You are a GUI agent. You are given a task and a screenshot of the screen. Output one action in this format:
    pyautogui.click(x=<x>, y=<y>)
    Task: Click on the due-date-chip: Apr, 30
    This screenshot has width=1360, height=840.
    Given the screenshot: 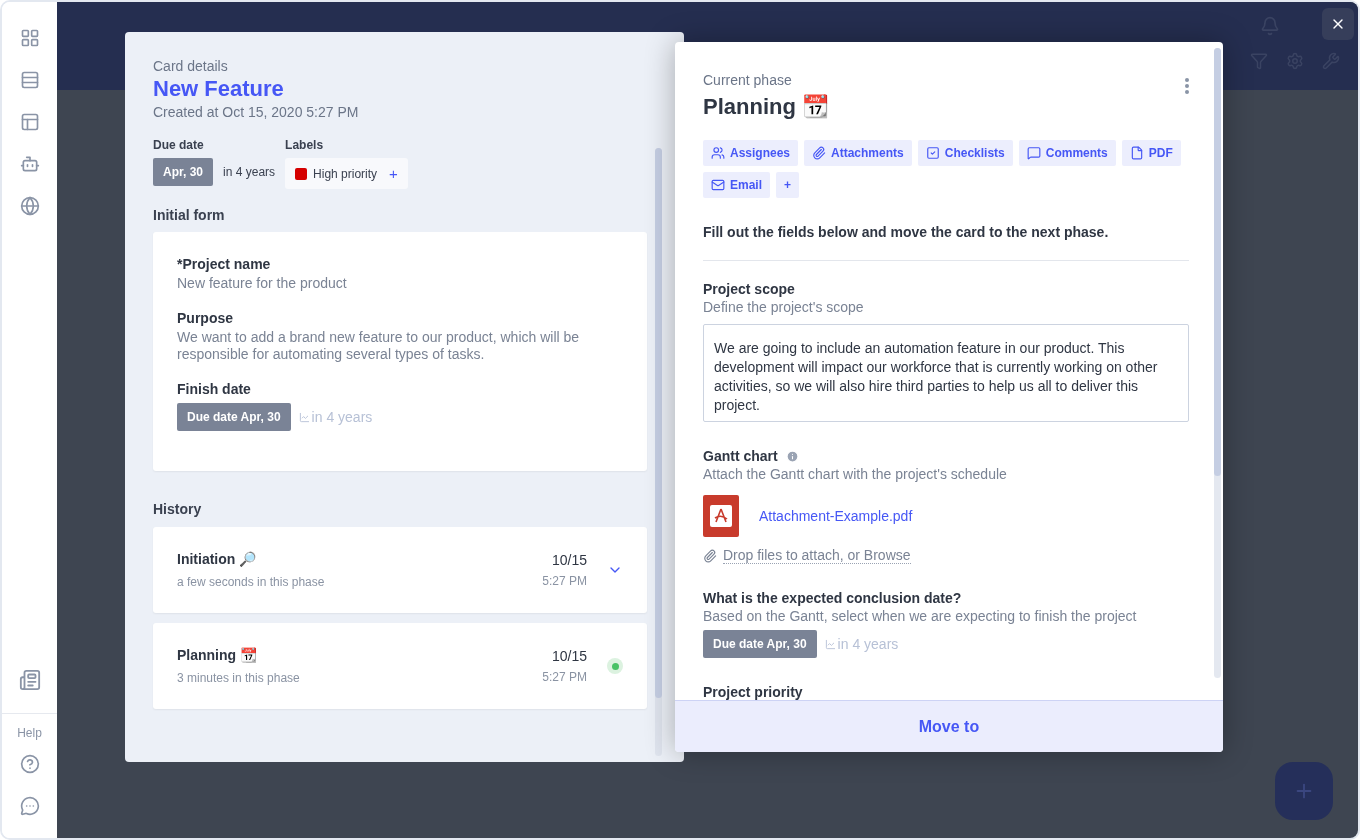 What is the action you would take?
    pyautogui.click(x=183, y=172)
    